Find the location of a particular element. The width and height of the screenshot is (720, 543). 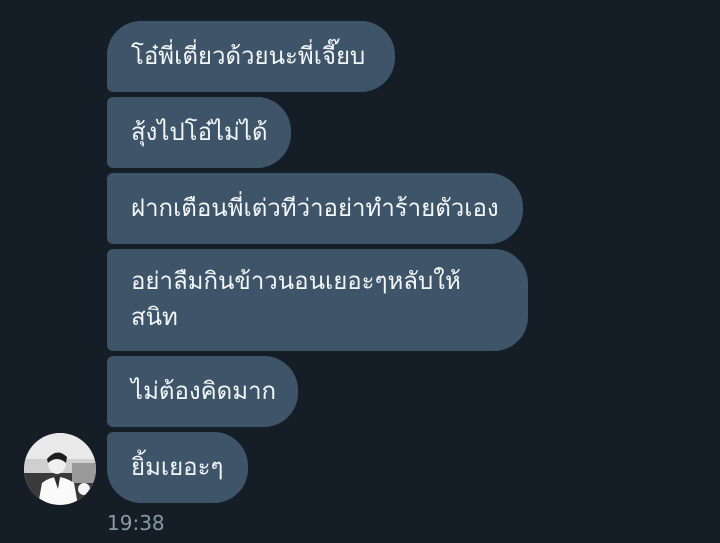

message-text: ฝากเตือนพี่เต่วทีว่าอย่าทำร้ายตัวเอง is located at coordinates (315, 208).